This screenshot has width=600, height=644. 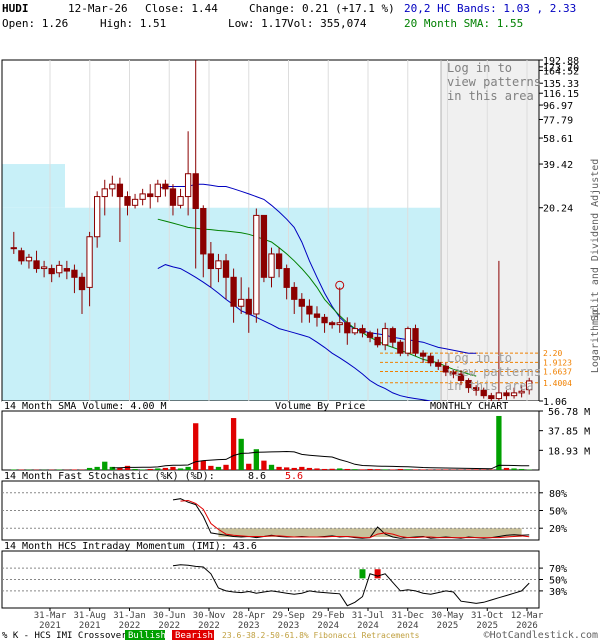 I want to click on volume-y-tick-label: 56.78 M, so click(x=569, y=412).